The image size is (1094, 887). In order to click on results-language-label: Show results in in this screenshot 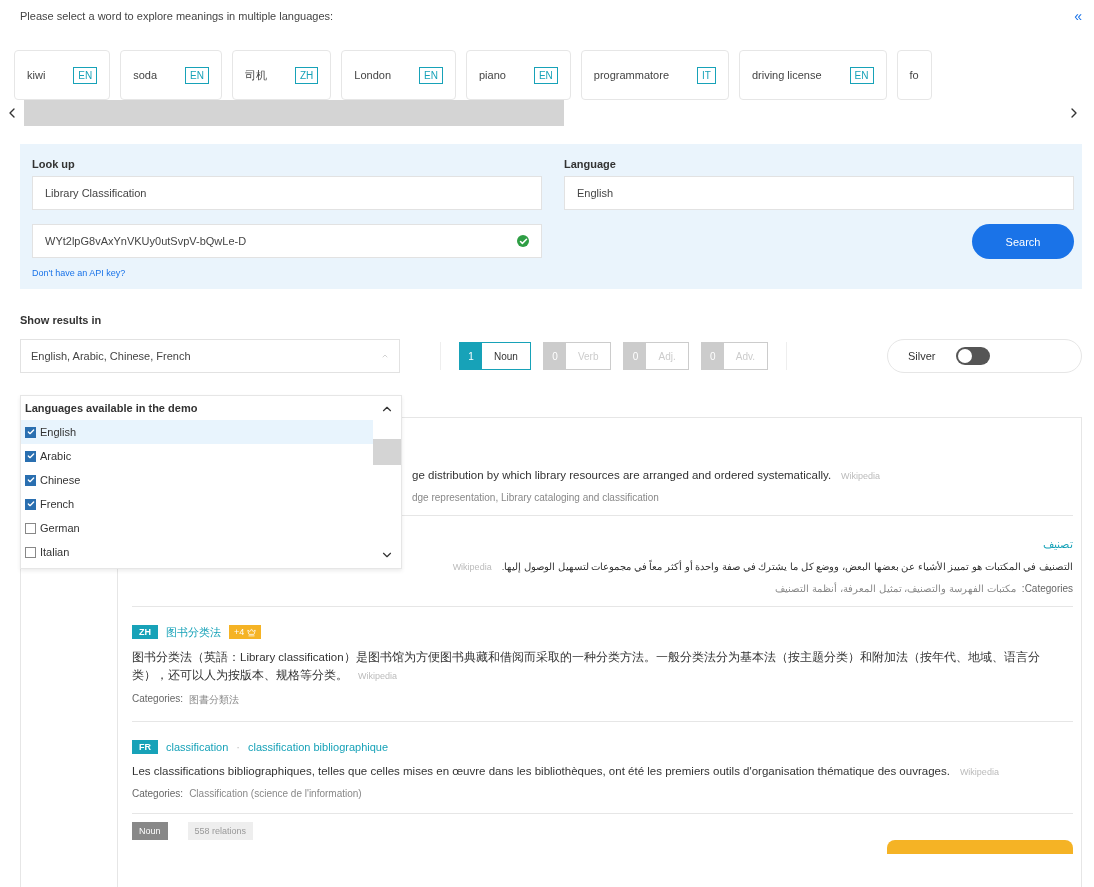, I will do `click(61, 320)`.